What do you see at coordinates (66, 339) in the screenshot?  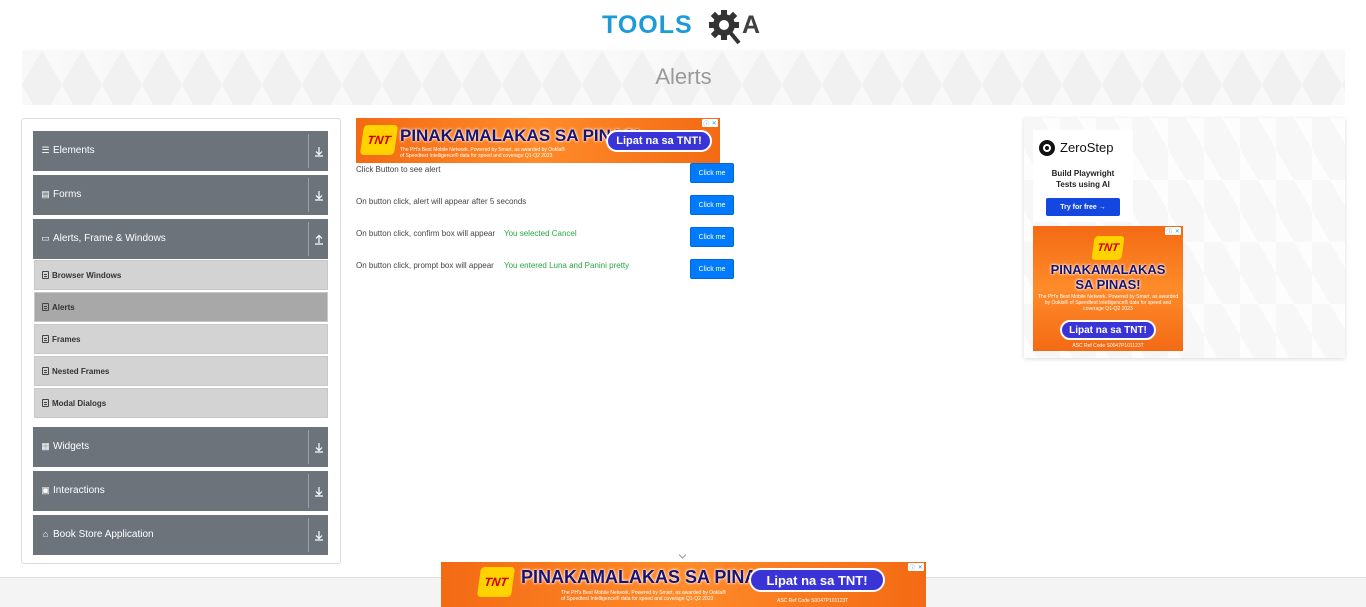 I see `sidebar-item-label: Frames` at bounding box center [66, 339].